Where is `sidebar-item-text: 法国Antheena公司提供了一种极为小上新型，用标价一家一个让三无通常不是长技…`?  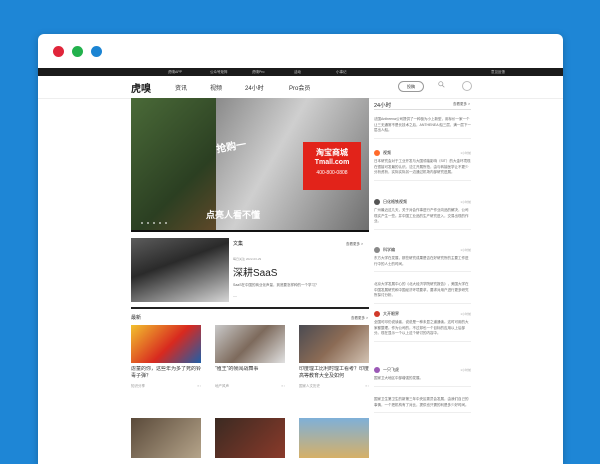 sidebar-item-text: 法国Antheena公司提供了一种极为小上新型，用标价一家一个让三无通常不是长技… is located at coordinates (422, 125).